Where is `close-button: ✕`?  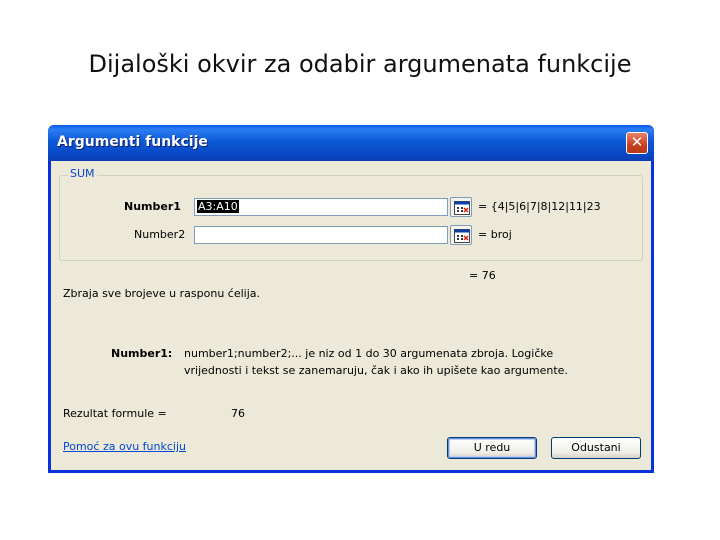
close-button: ✕ is located at coordinates (637, 143).